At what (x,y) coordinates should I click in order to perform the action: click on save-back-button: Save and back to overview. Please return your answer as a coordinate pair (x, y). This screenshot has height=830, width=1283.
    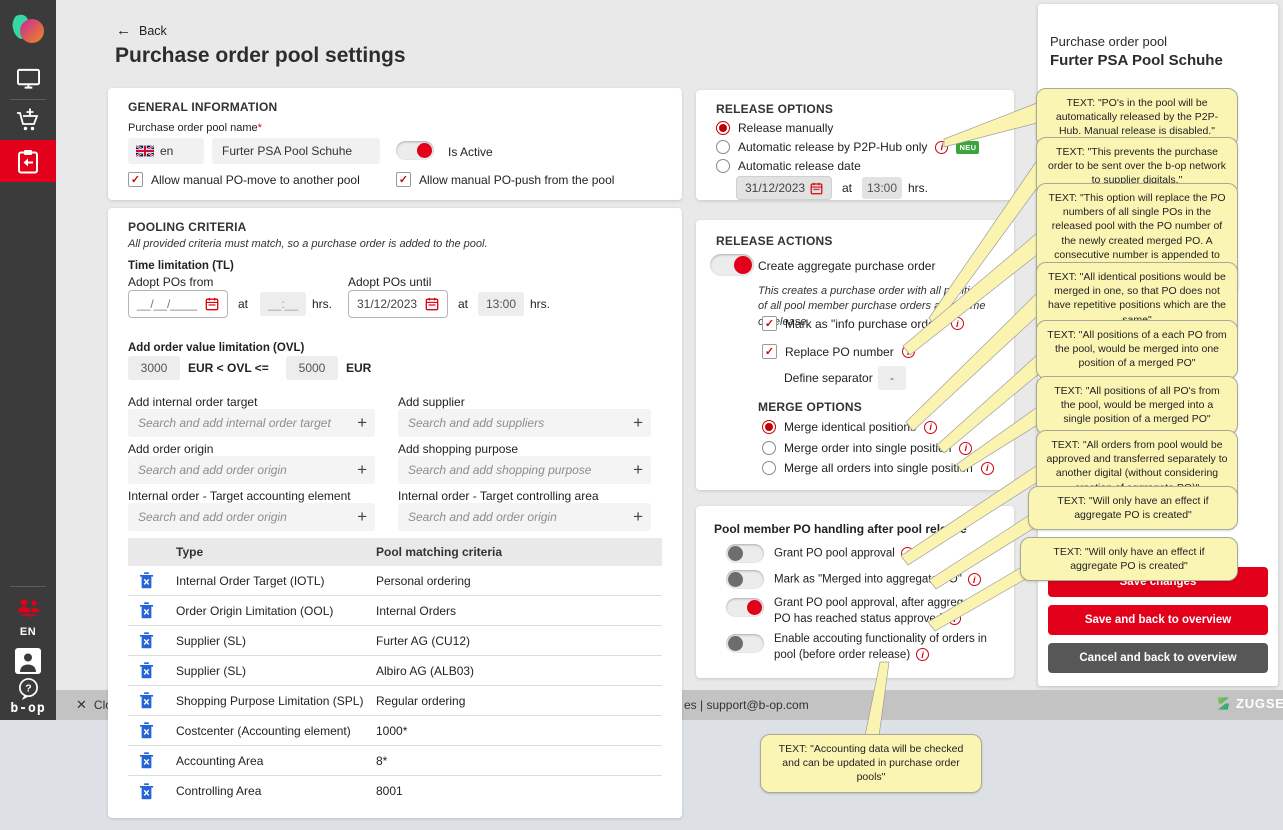
    Looking at the image, I should click on (1158, 620).